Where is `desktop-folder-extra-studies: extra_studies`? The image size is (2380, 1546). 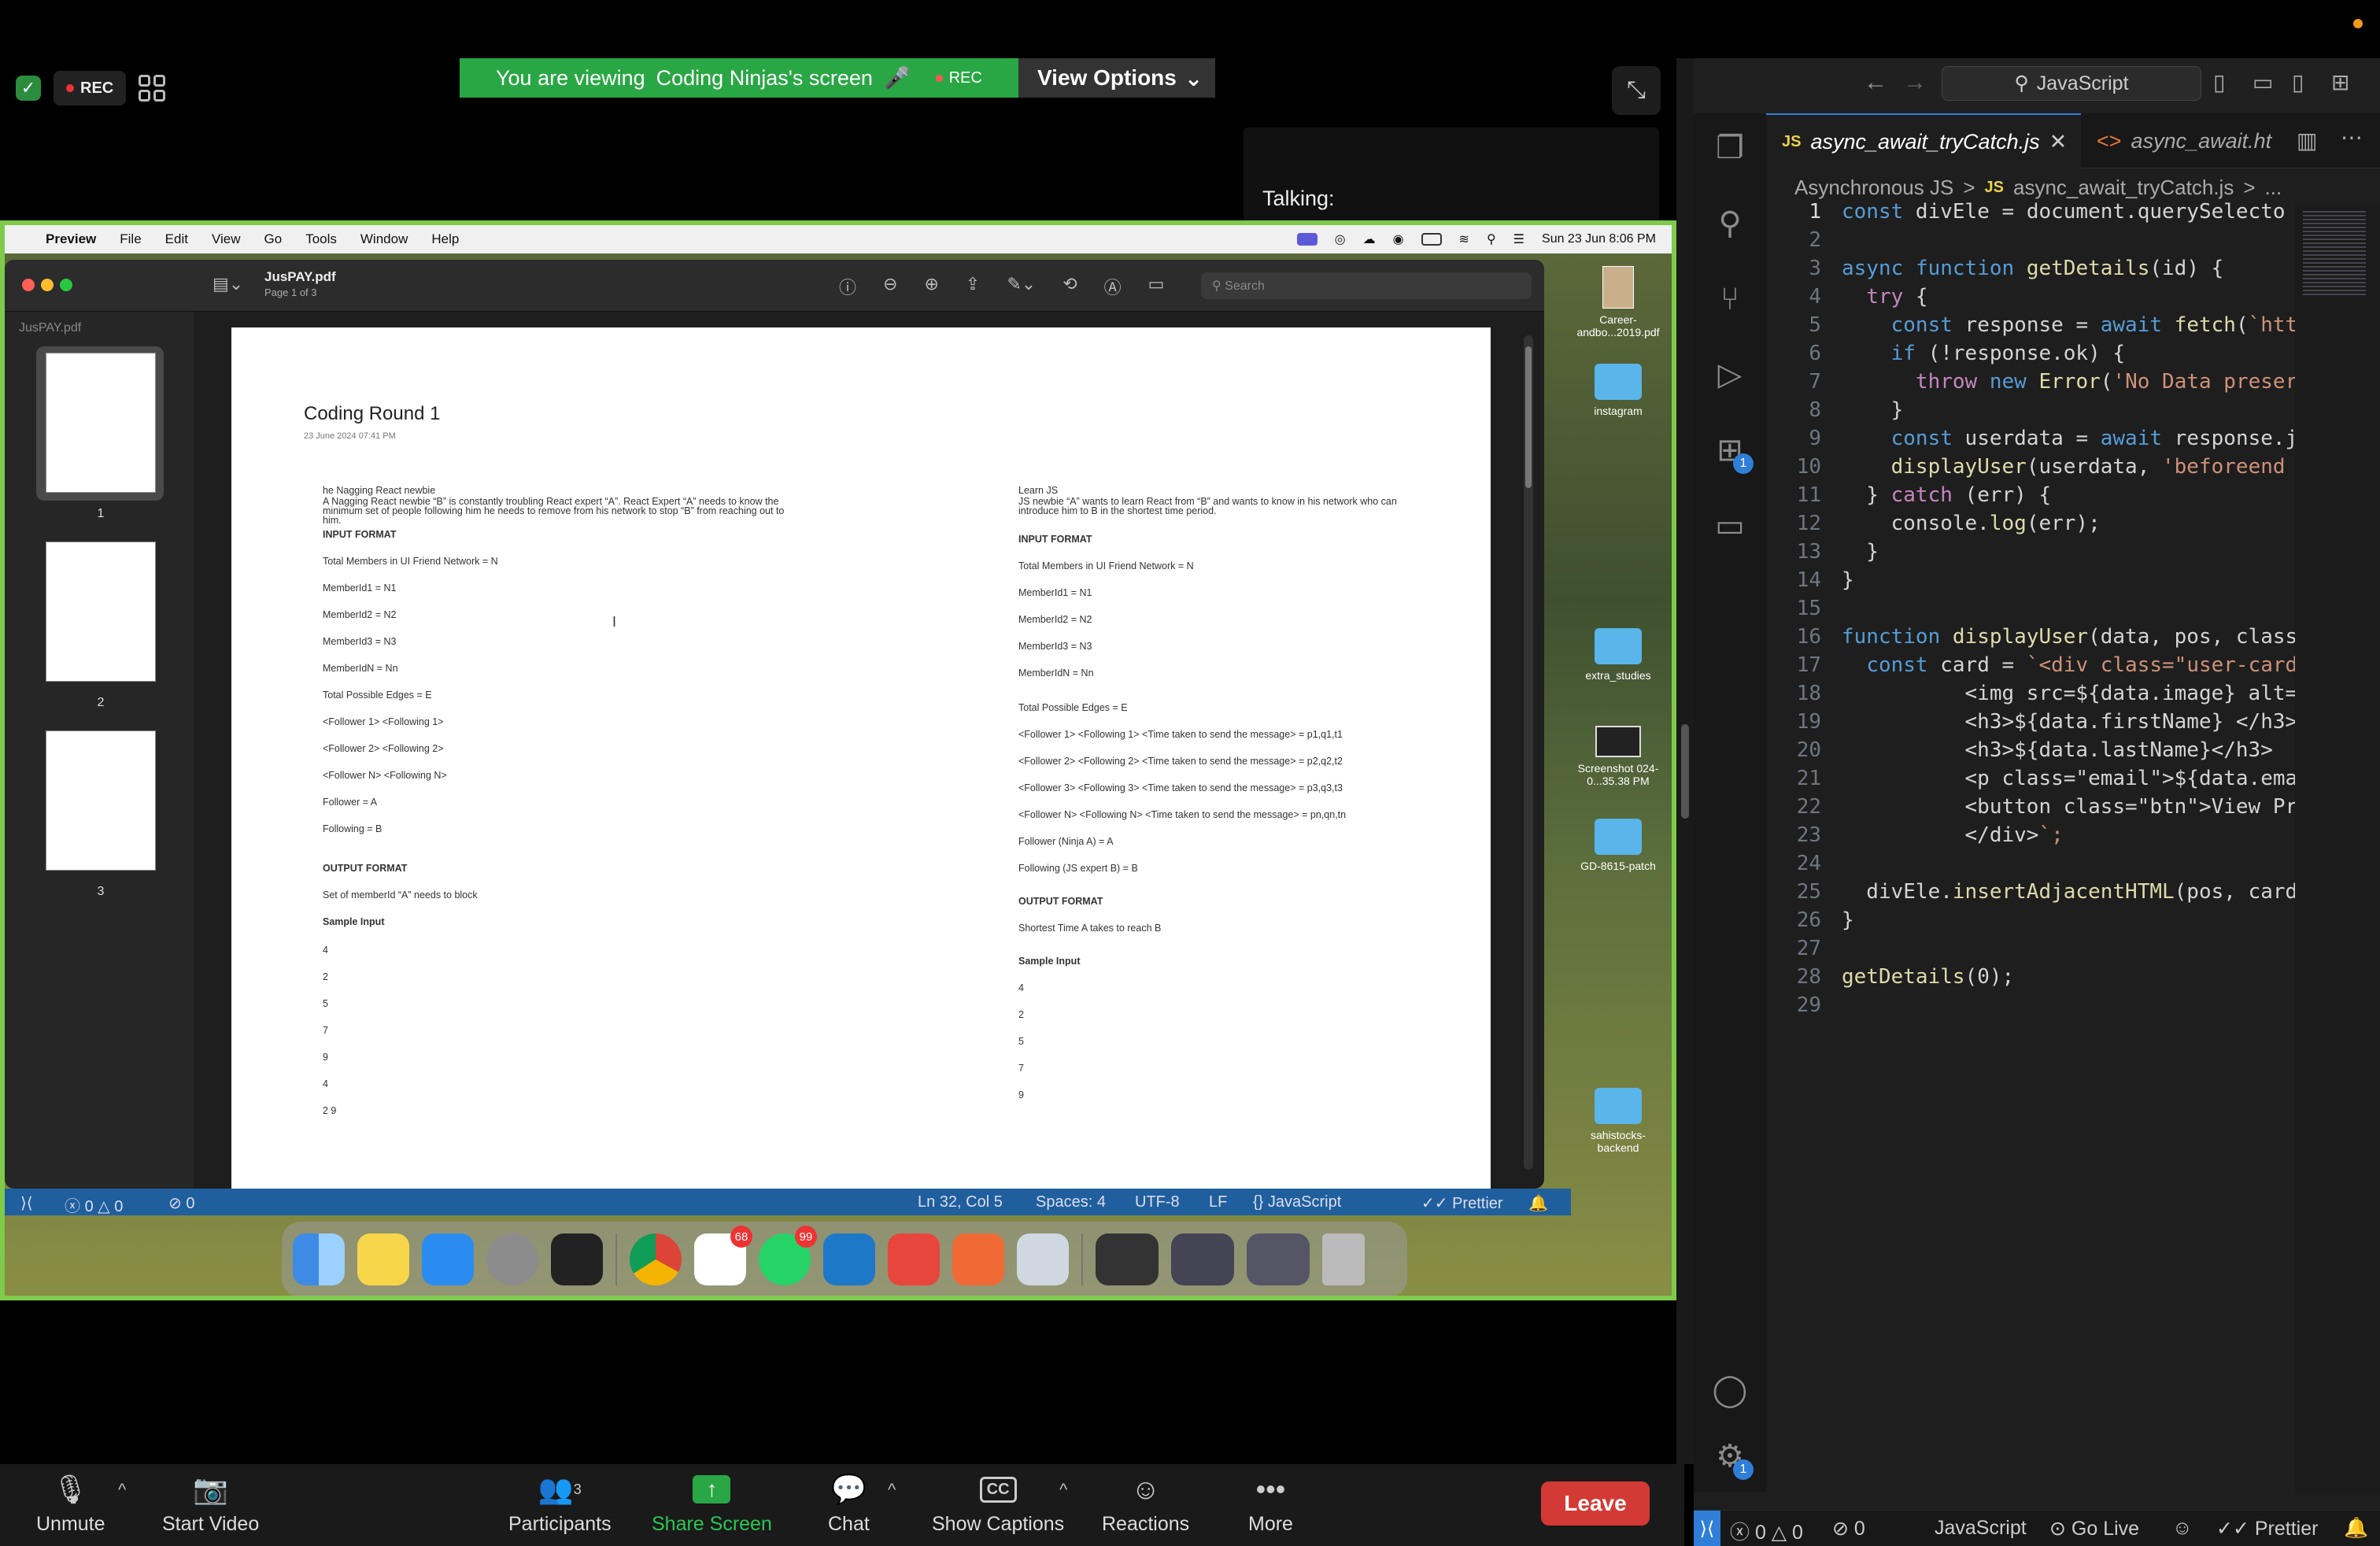
desktop-folder-extra-studies: extra_studies is located at coordinates (1618, 655).